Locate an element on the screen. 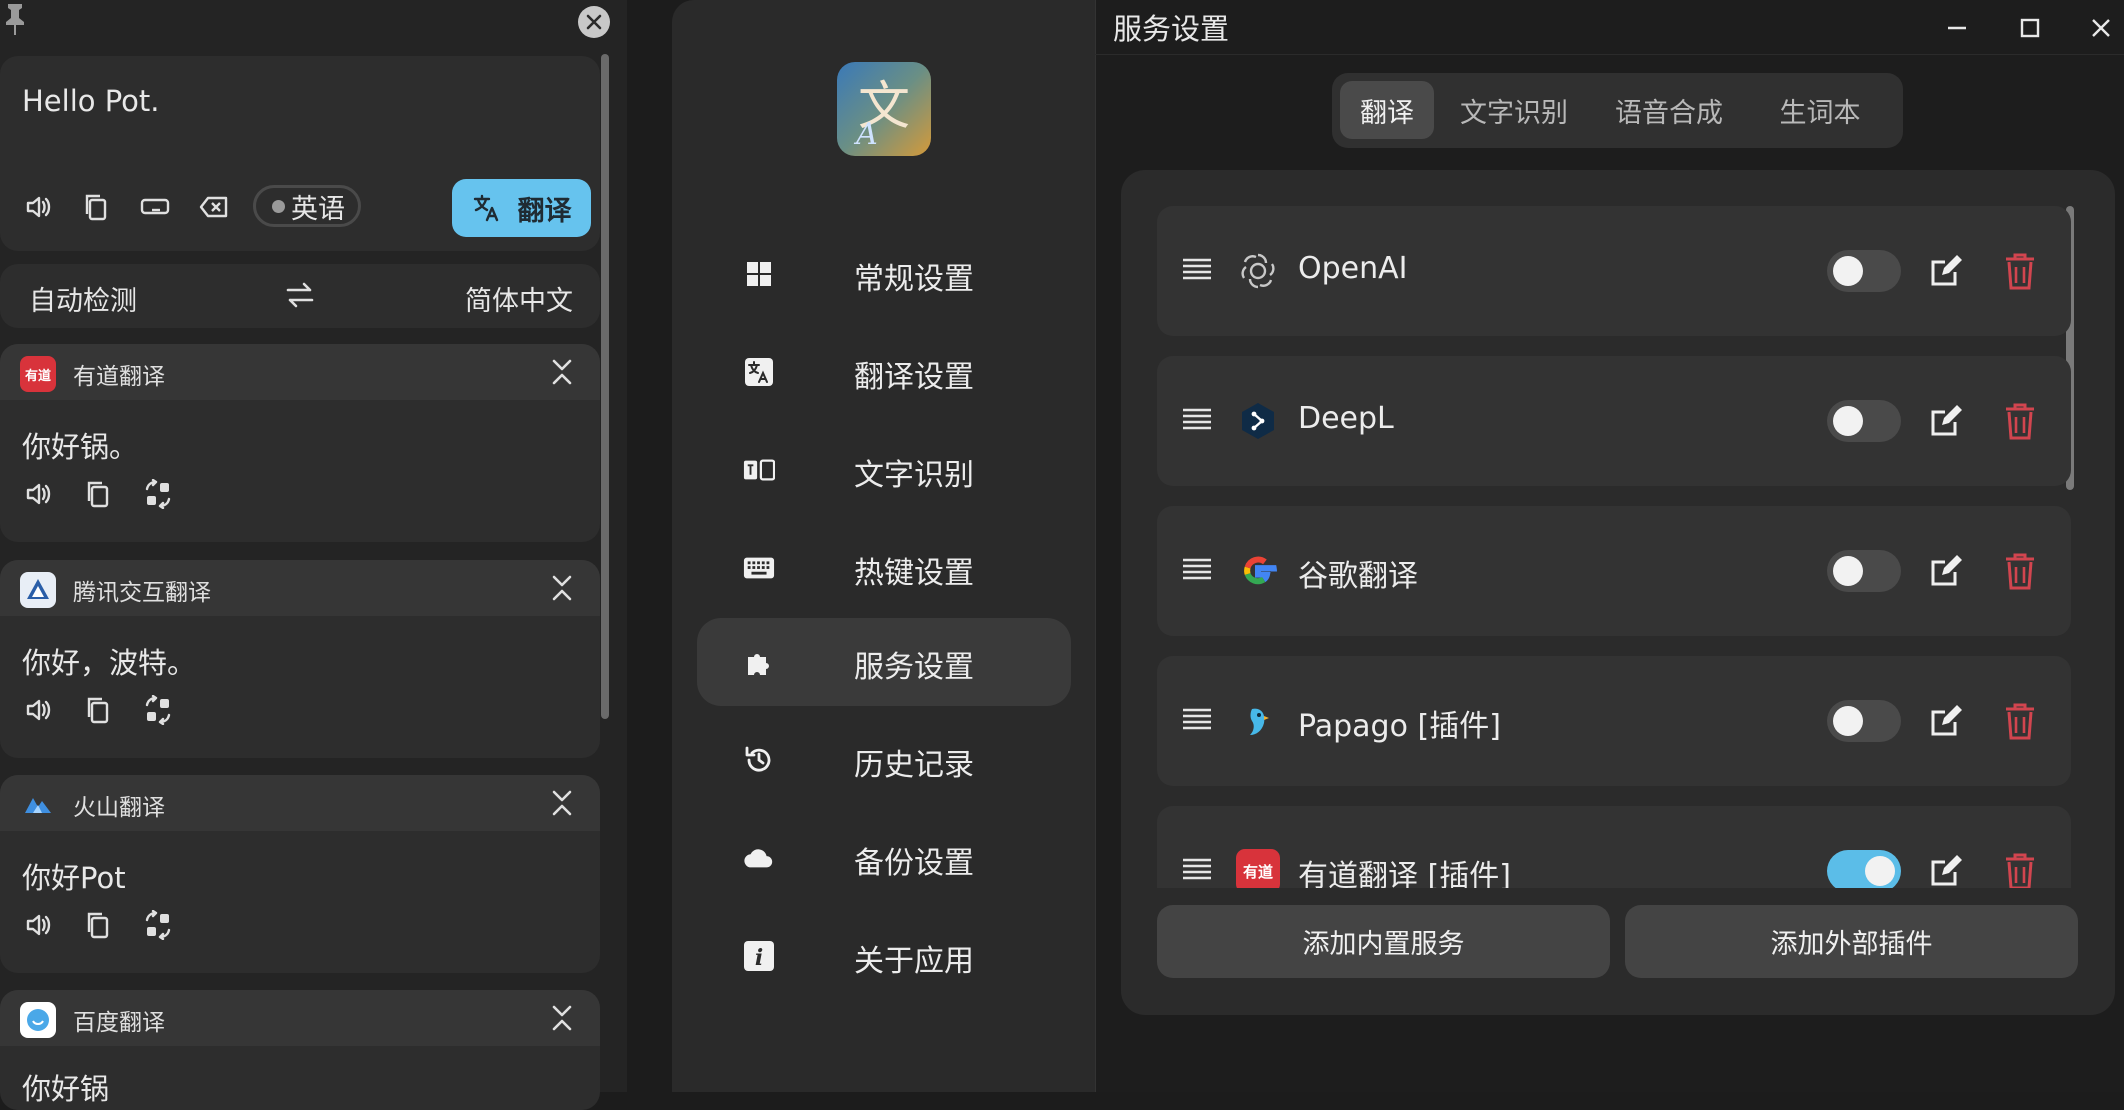 The height and width of the screenshot is (1110, 2124). target-language-select: 简体中文 is located at coordinates (519, 298).